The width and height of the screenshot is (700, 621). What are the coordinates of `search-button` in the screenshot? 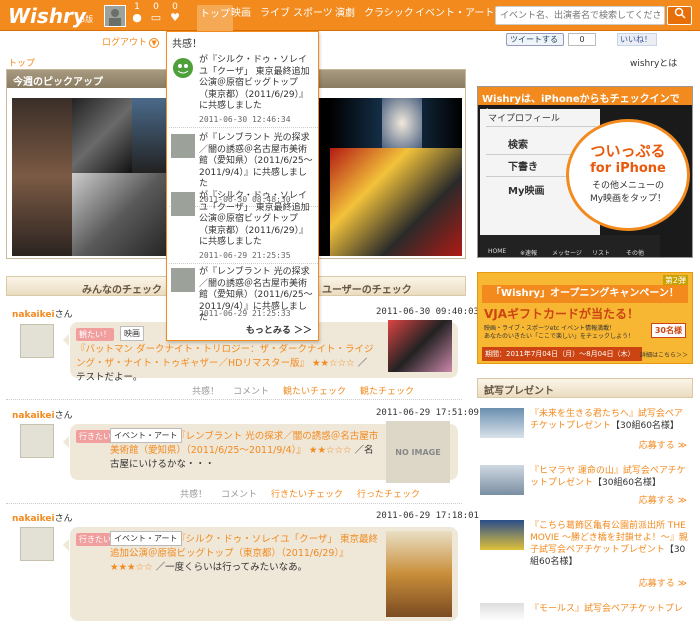 It's located at (679, 15).